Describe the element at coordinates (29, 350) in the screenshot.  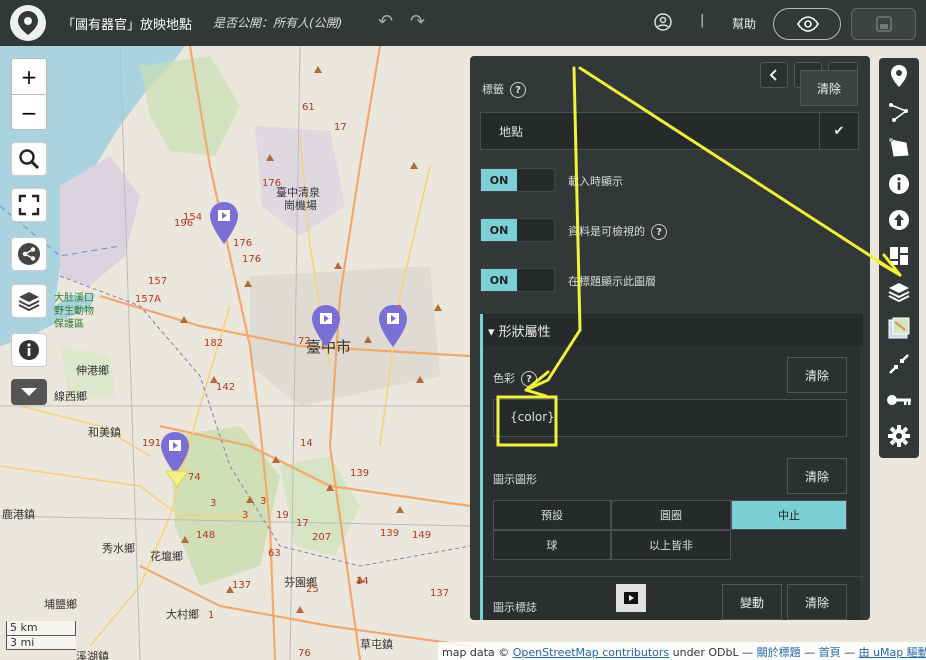
I see `info-button` at that location.